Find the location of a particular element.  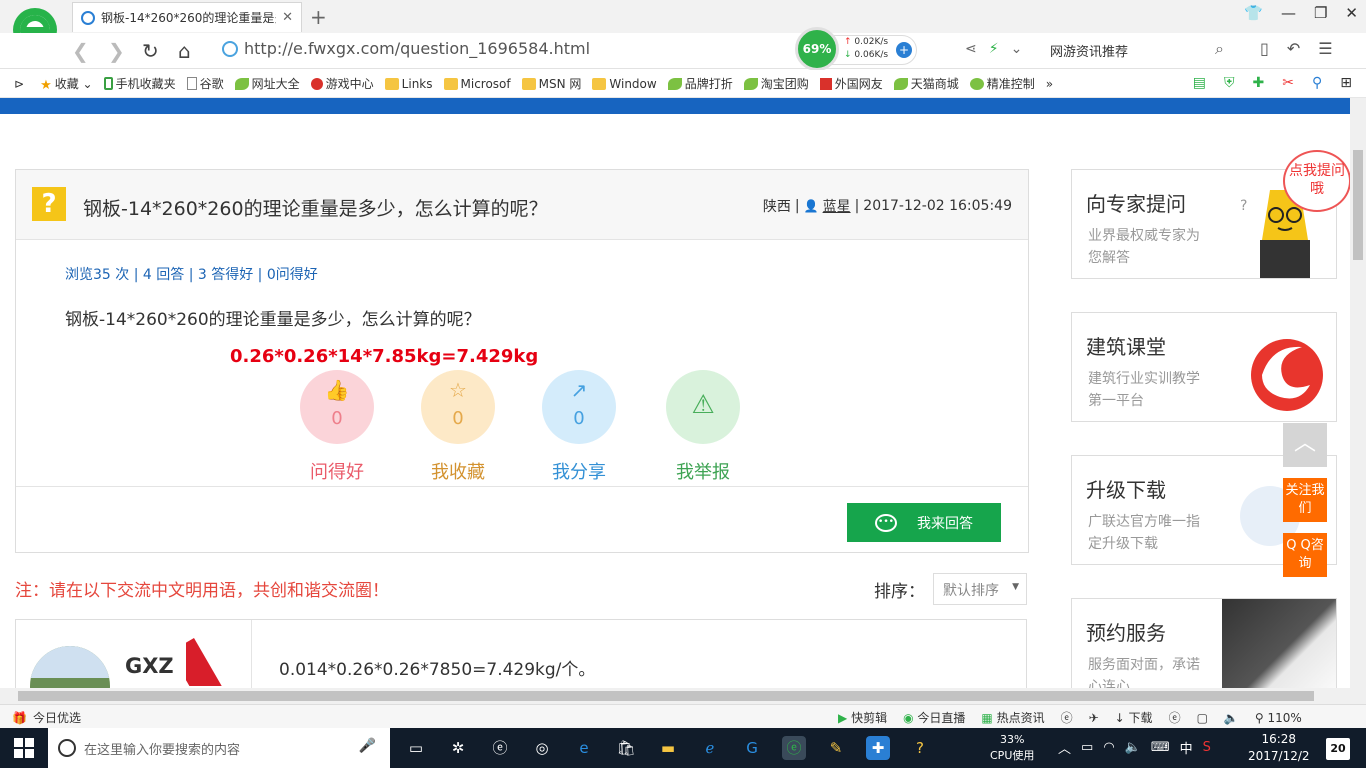

skin-icon: 👕 is located at coordinates (1253, 13).